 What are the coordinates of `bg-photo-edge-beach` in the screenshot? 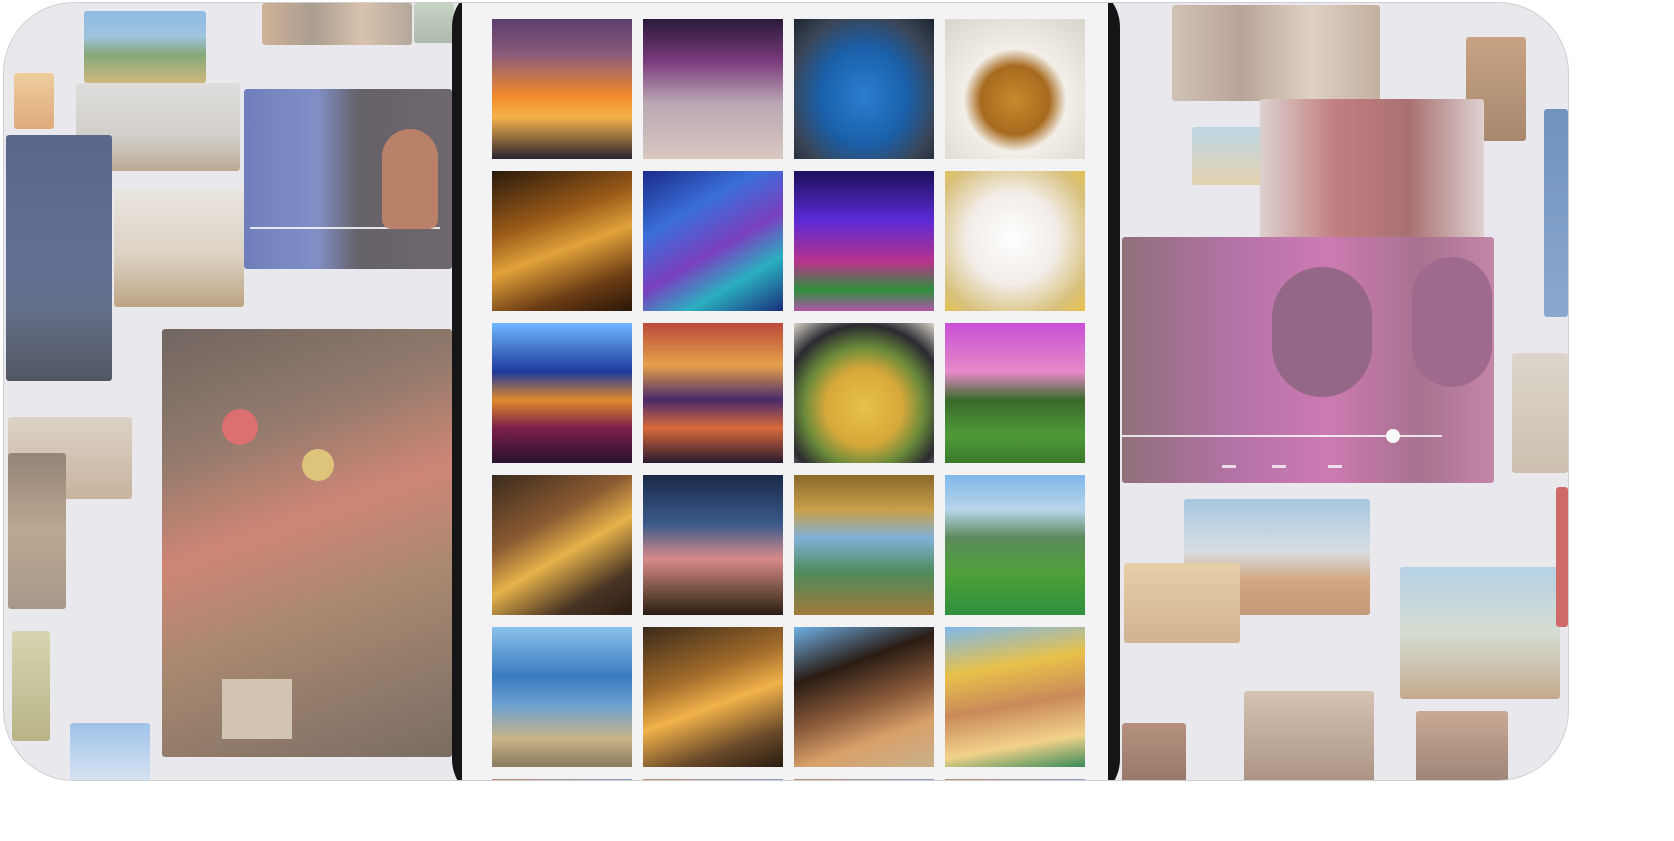 It's located at (1540, 413).